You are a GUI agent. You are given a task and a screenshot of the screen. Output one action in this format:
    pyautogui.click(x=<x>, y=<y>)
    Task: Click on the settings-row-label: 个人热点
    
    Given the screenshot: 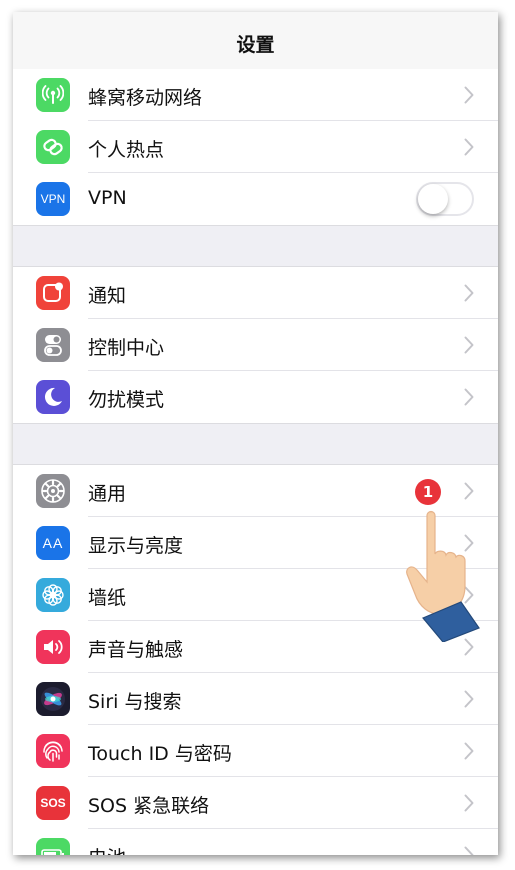 What is the action you would take?
    pyautogui.click(x=126, y=150)
    